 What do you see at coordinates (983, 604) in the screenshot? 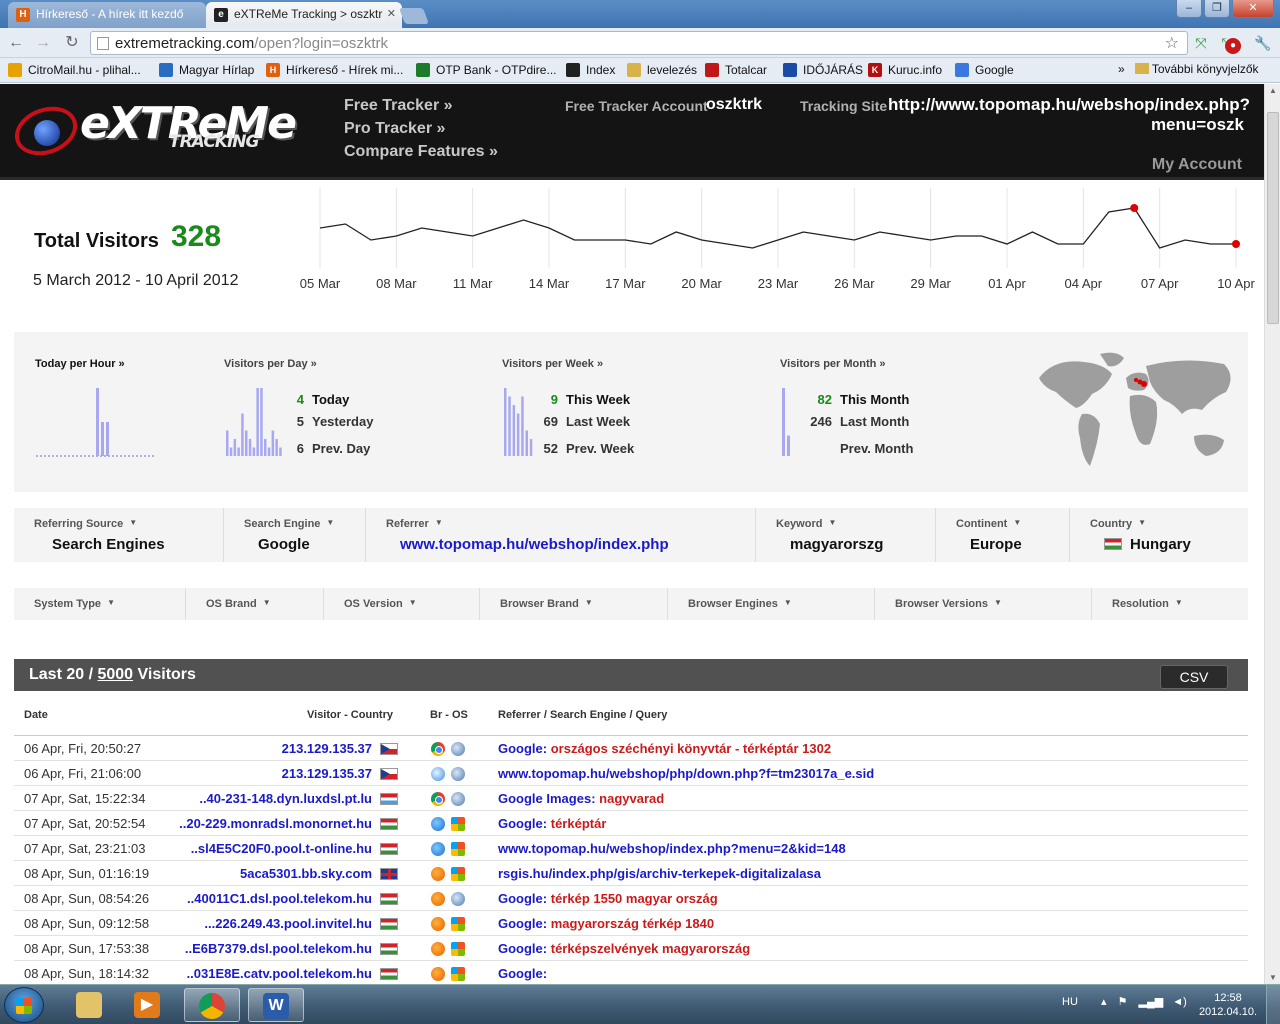
I see `filter-browser-versions: Browser Versions ▼` at bounding box center [983, 604].